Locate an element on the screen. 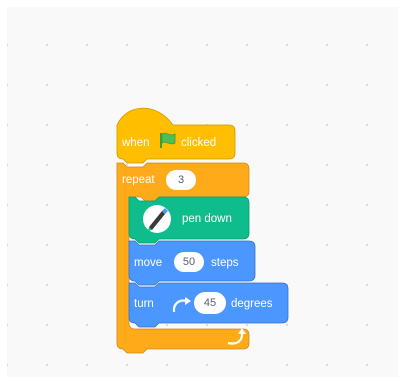 Image resolution: width=401 pixels, height=383 pixels. steps-input: 50 is located at coordinates (189, 262).